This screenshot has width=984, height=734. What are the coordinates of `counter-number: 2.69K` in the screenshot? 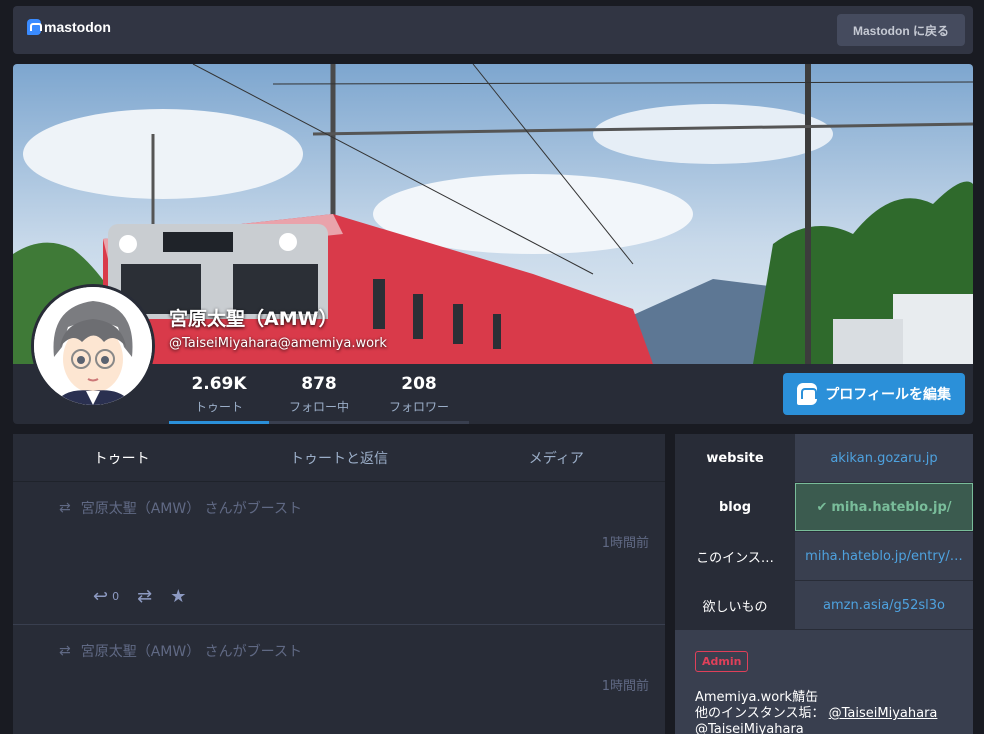 It's located at (219, 384).